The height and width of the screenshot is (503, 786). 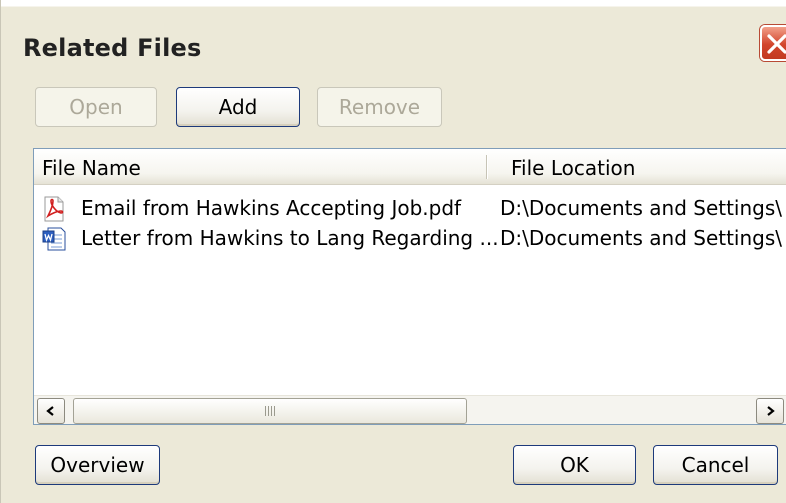 I want to click on grip-icon, so click(x=270, y=411).